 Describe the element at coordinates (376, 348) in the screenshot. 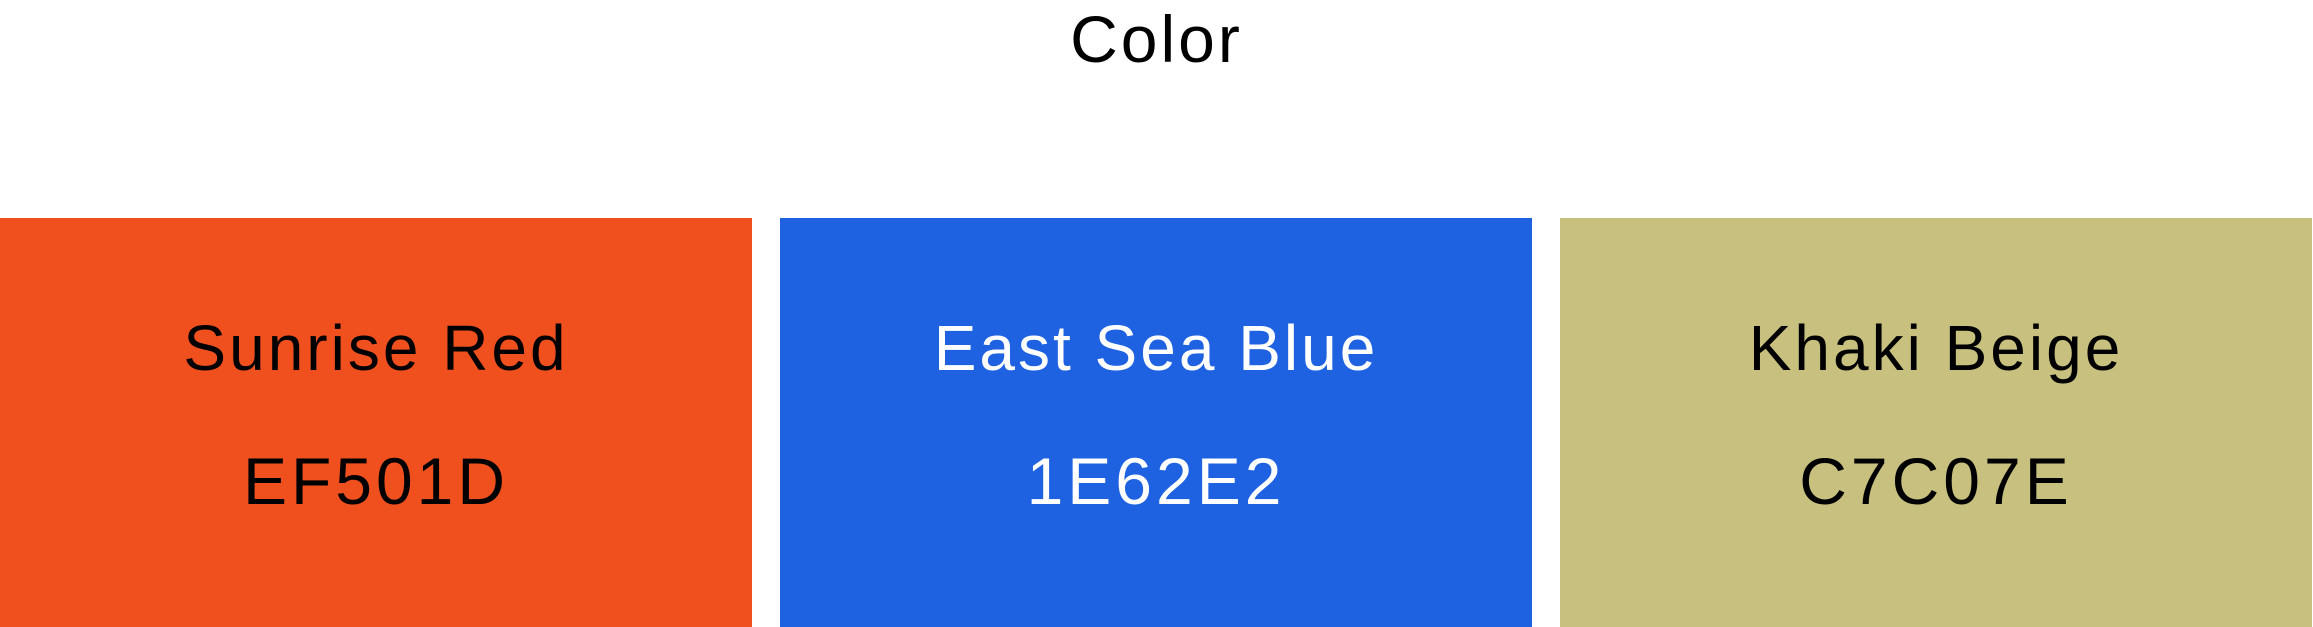

I see `swatch-name: Sunrise Red` at that location.